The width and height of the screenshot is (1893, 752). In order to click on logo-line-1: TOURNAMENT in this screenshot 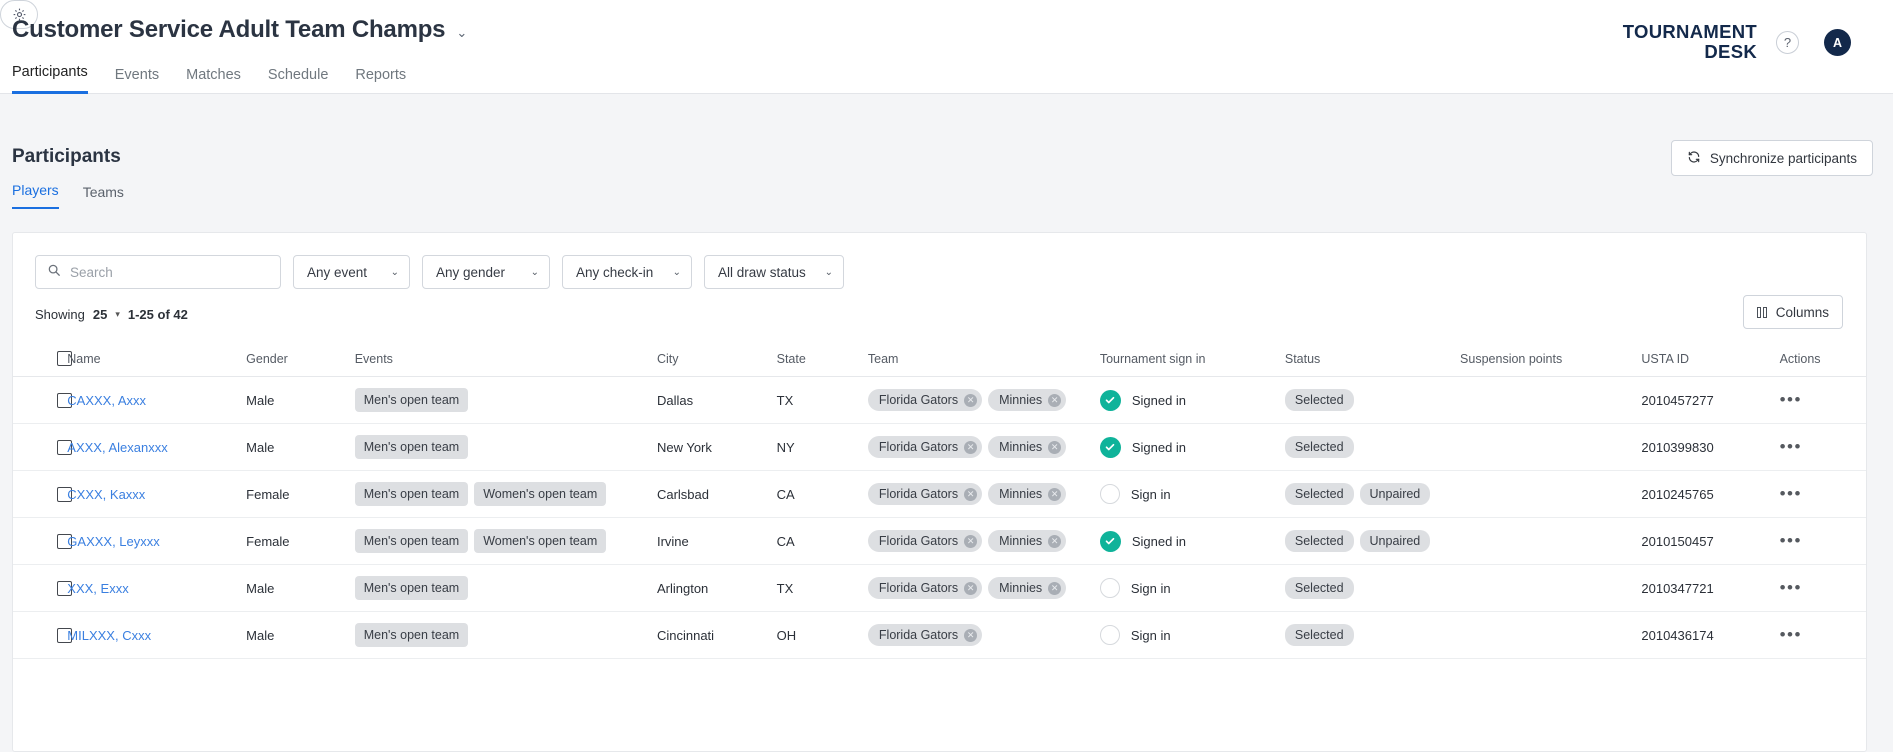, I will do `click(1689, 31)`.